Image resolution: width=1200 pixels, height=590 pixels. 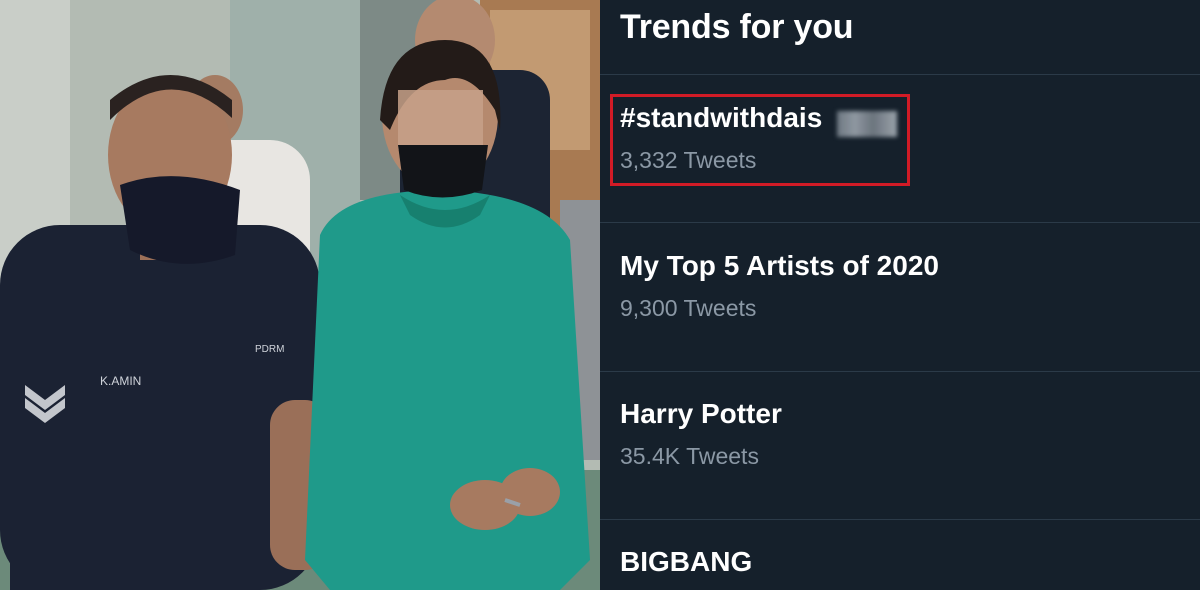 What do you see at coordinates (701, 413) in the screenshot?
I see `trend-name: Harry Potter` at bounding box center [701, 413].